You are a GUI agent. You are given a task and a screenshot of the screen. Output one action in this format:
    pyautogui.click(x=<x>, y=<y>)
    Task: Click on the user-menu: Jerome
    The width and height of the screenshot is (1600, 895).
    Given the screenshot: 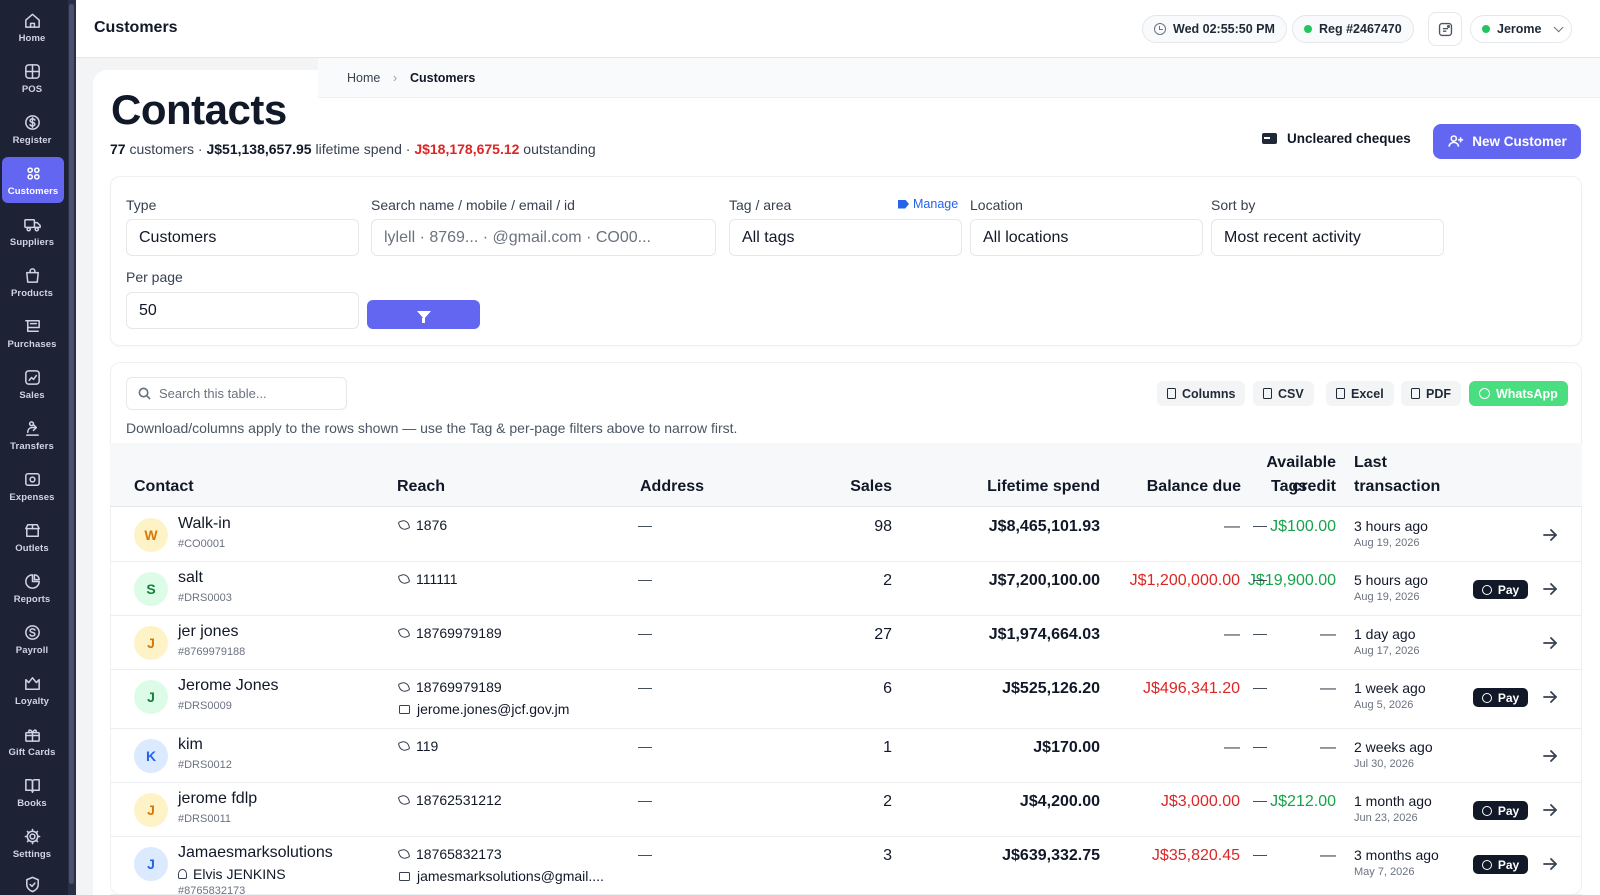 What is the action you would take?
    pyautogui.click(x=1521, y=29)
    